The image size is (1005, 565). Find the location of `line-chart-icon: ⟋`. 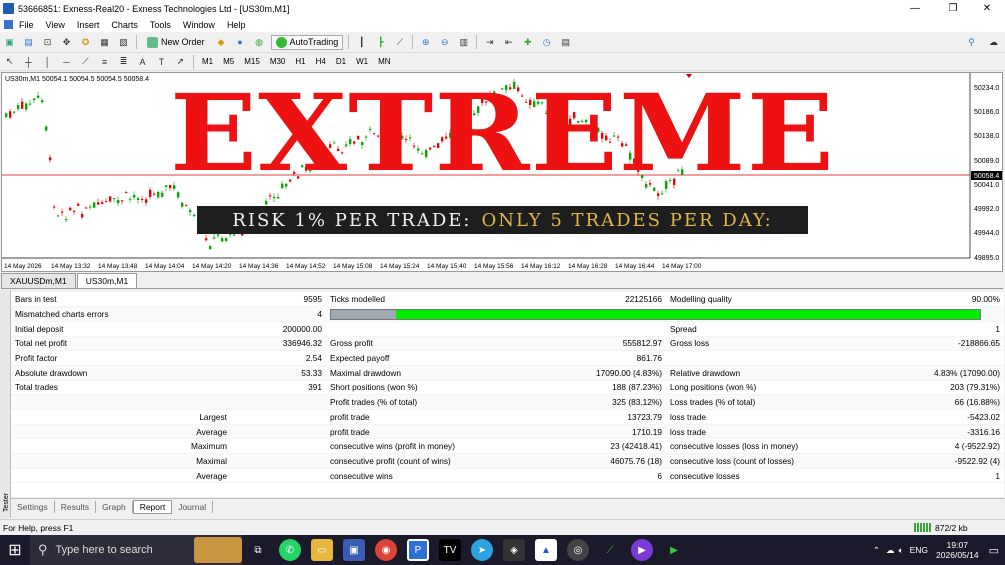

line-chart-icon: ⟋ is located at coordinates (399, 42).